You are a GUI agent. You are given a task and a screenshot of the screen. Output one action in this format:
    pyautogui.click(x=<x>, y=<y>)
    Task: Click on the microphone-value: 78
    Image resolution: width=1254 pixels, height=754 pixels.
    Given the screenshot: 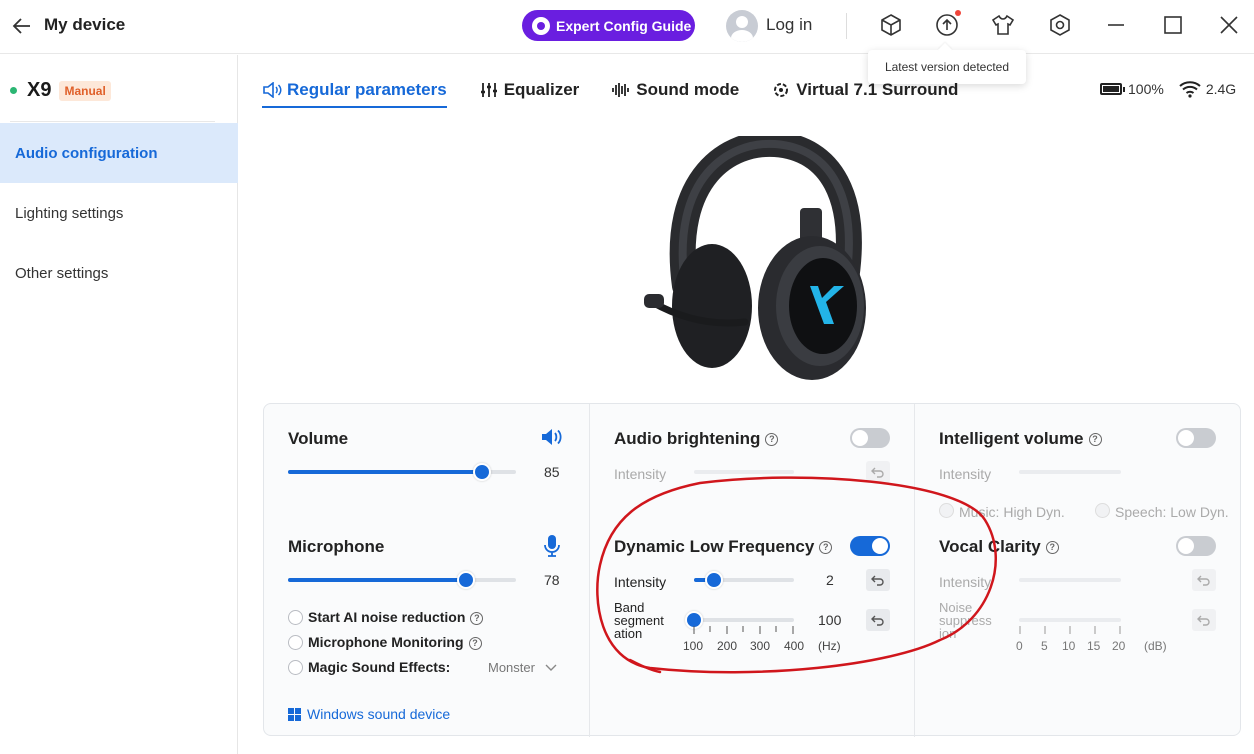 What is the action you would take?
    pyautogui.click(x=552, y=580)
    